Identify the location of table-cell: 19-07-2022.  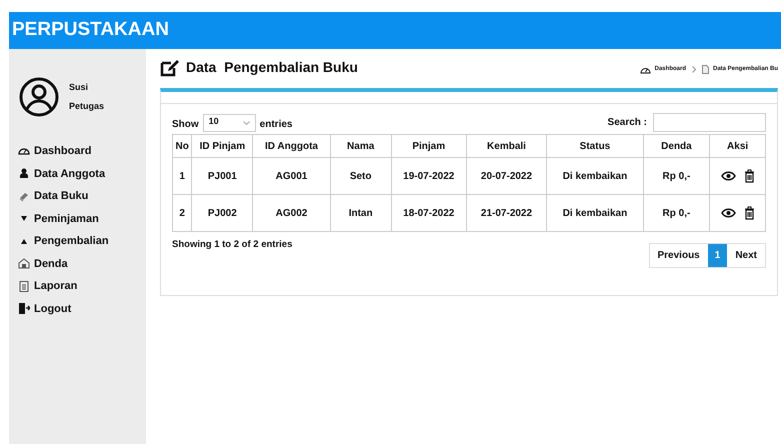
(428, 176).